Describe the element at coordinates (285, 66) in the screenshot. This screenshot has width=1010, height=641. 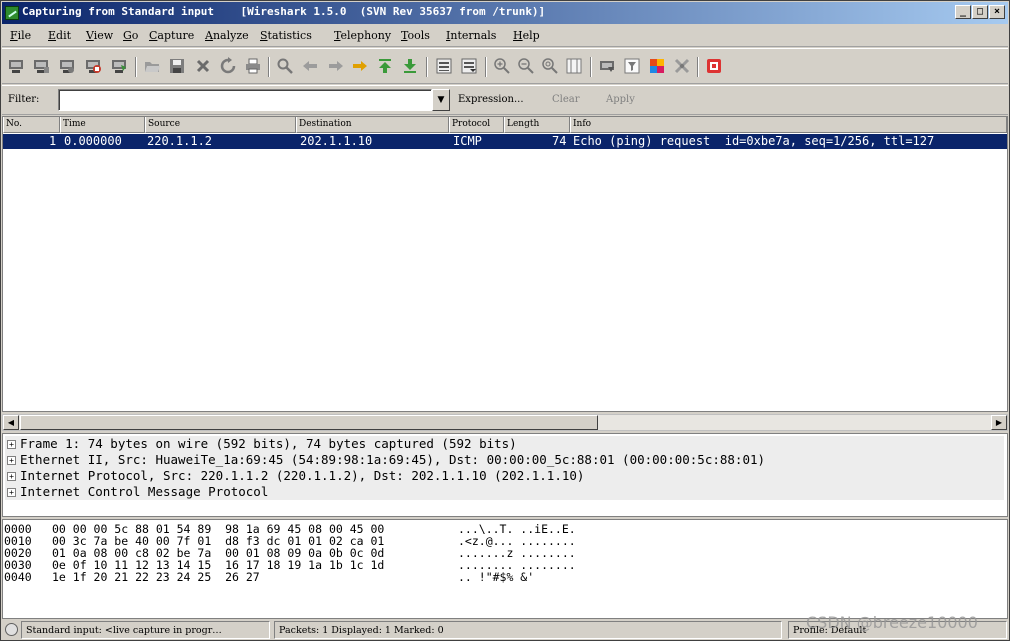
I see `find-packet-icon` at that location.